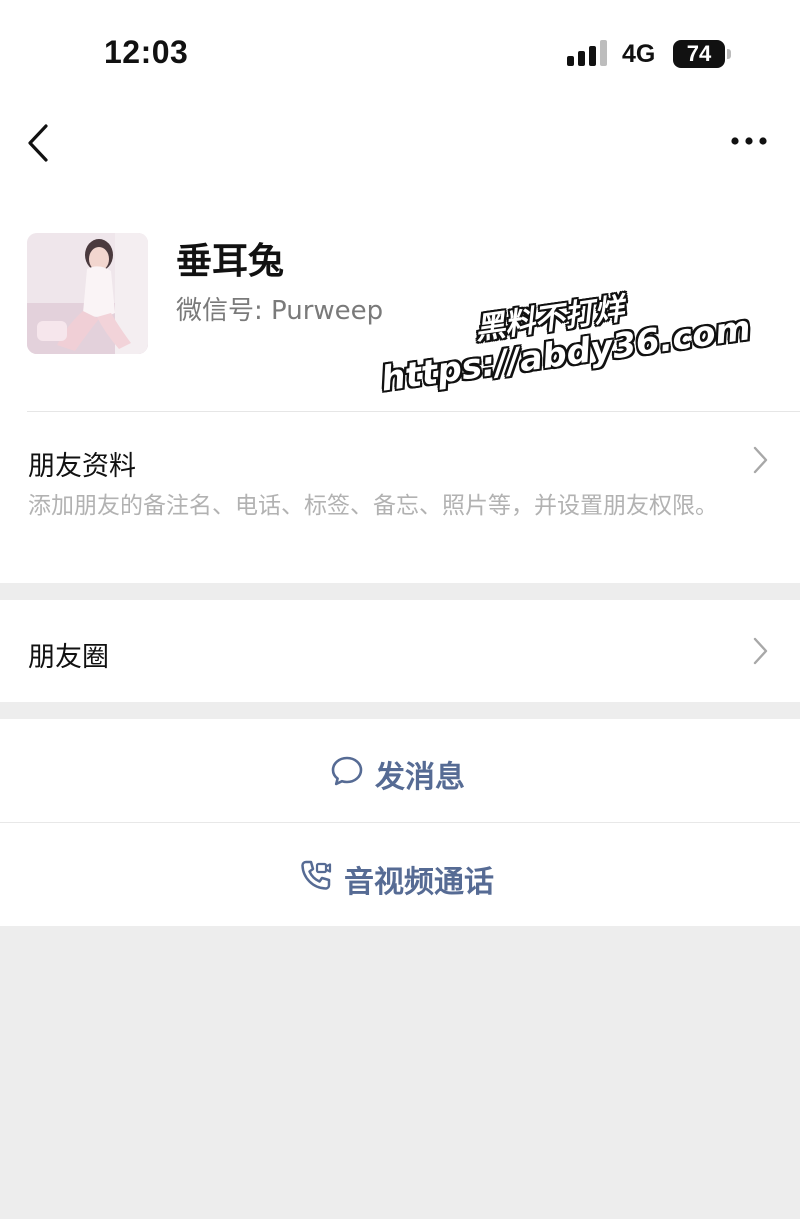 The image size is (800, 1219). Describe the element at coordinates (587, 53) in the screenshot. I see `signal-icon` at that location.